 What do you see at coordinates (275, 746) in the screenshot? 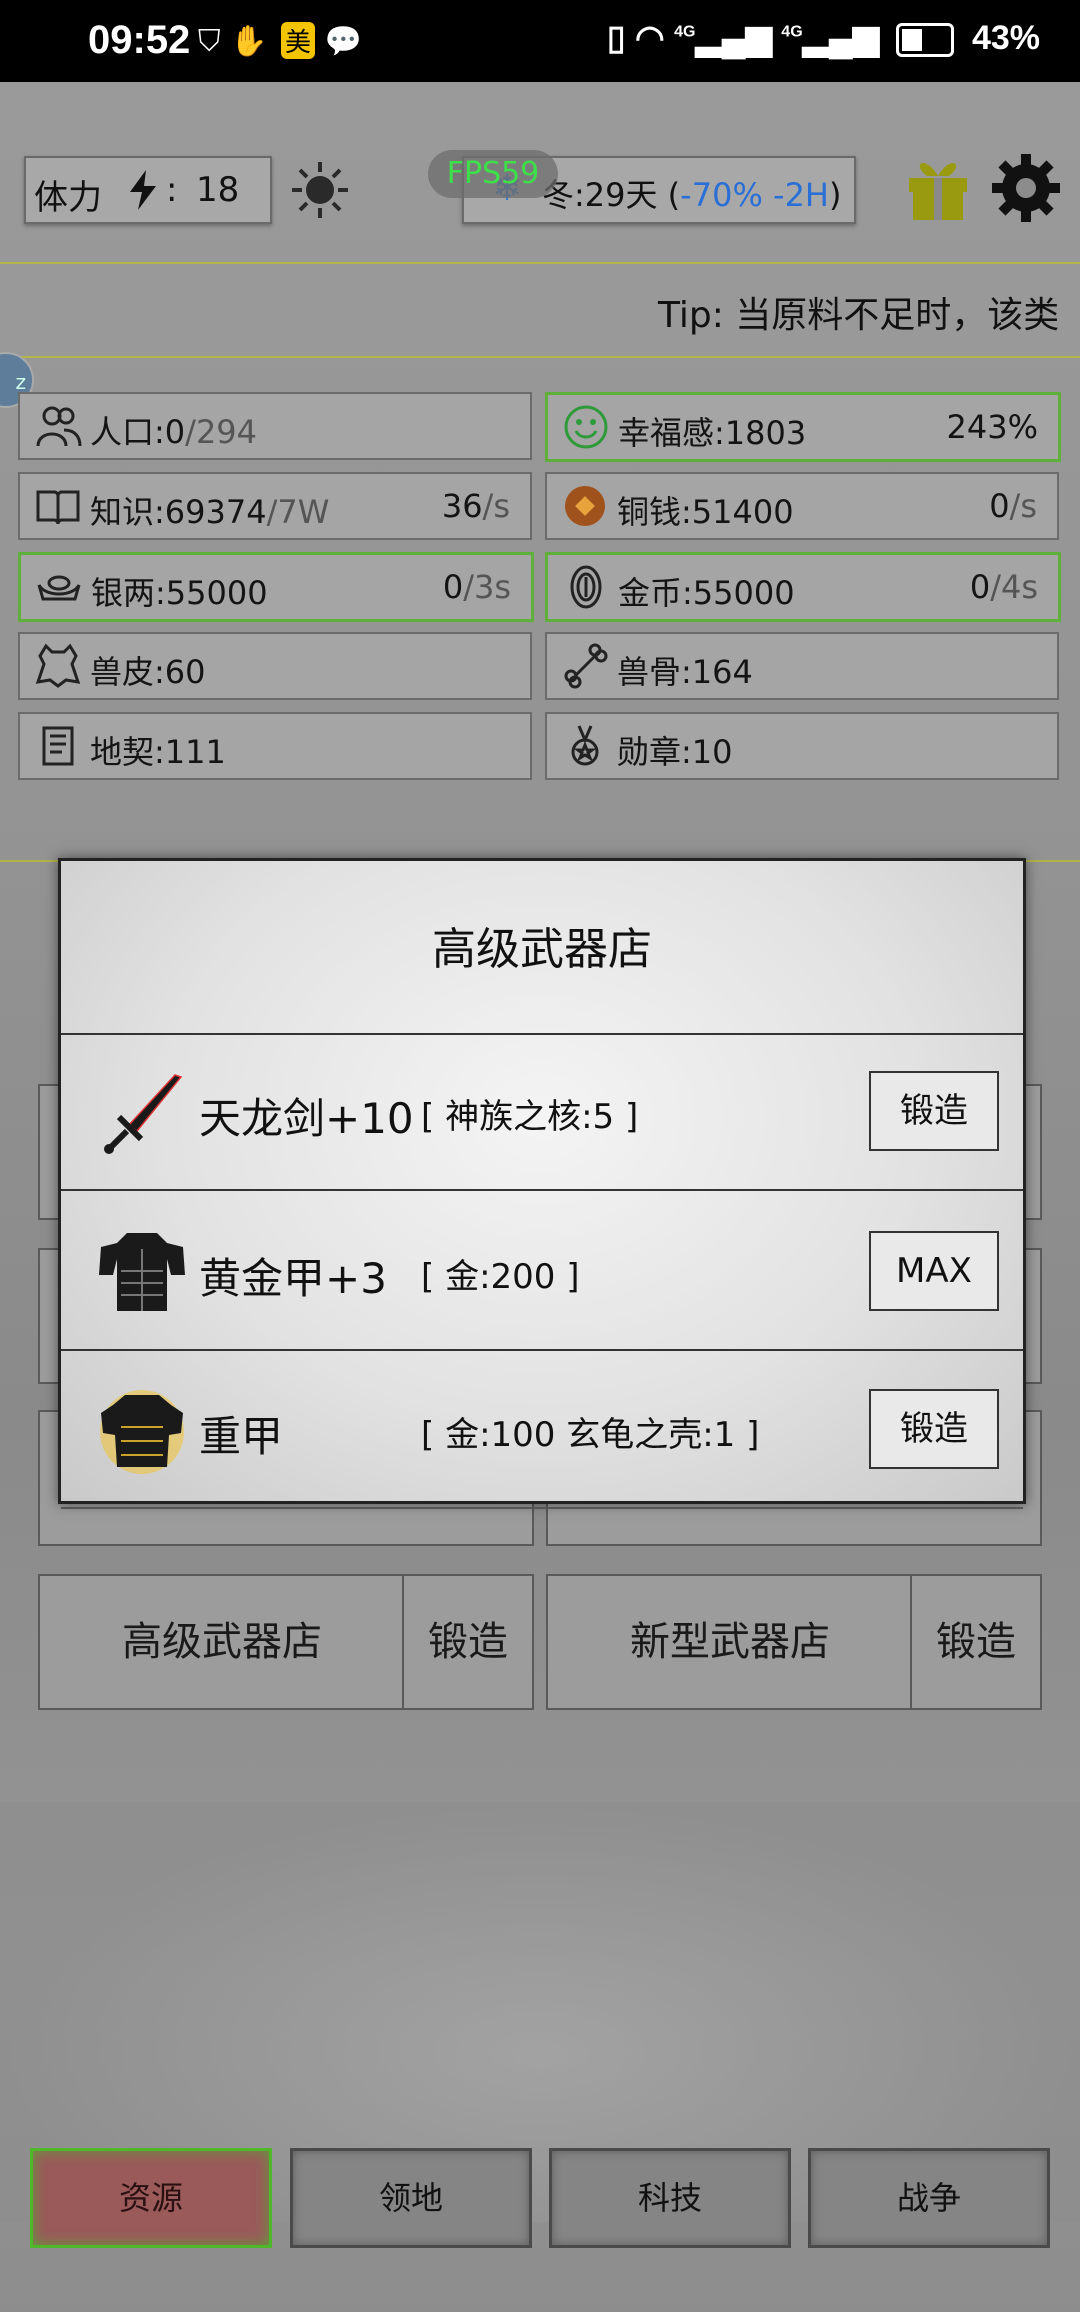
I see `stat-deed: 地契:111` at bounding box center [275, 746].